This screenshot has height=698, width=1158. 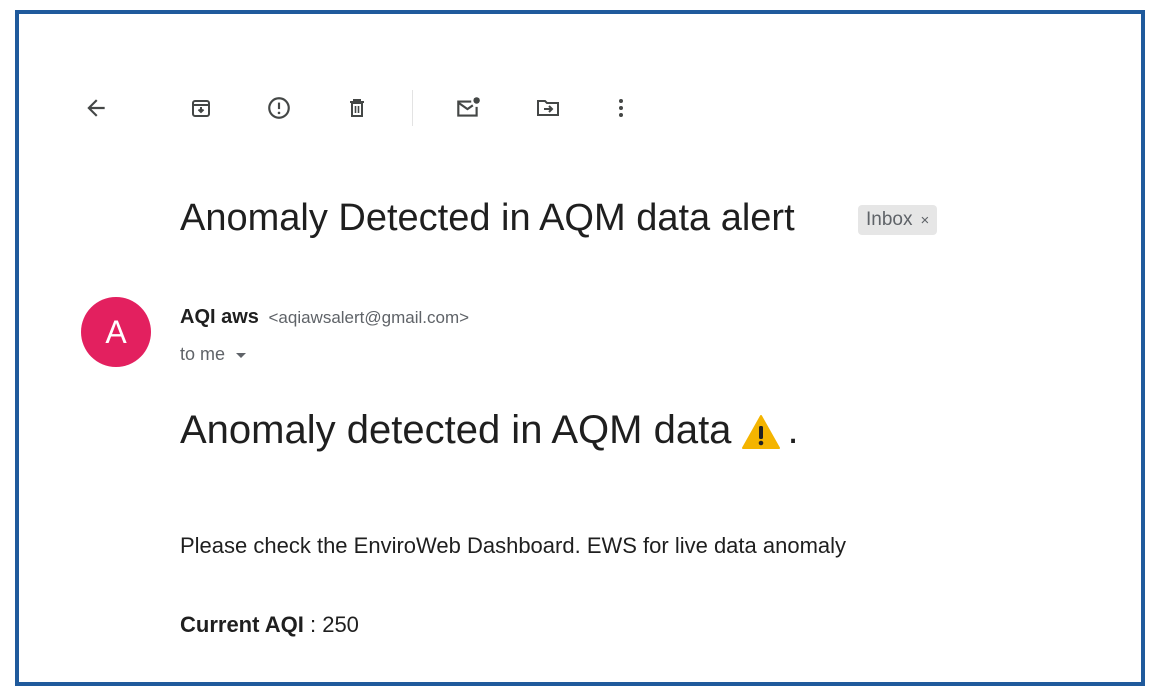 I want to click on recipient-label: to me, so click(x=203, y=354).